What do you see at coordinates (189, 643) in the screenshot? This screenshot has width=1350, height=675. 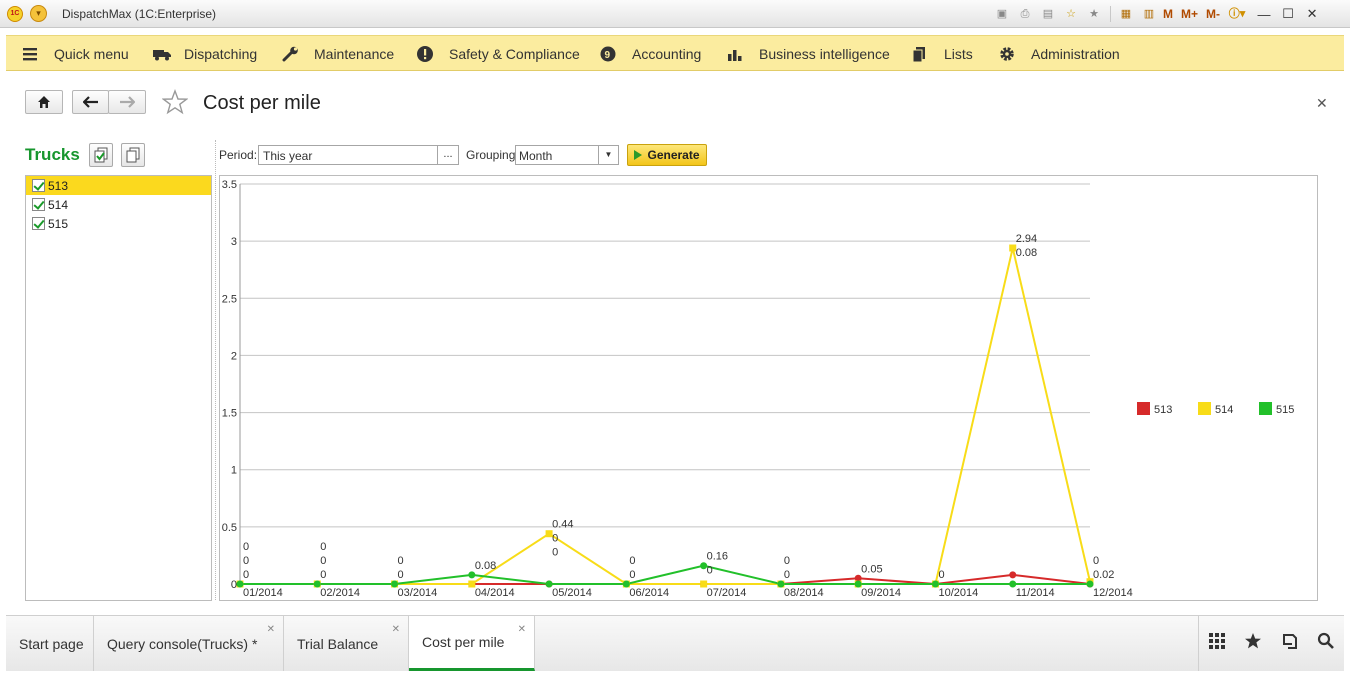 I see `tab-query-console: Query console(Trucks) * ✕` at bounding box center [189, 643].